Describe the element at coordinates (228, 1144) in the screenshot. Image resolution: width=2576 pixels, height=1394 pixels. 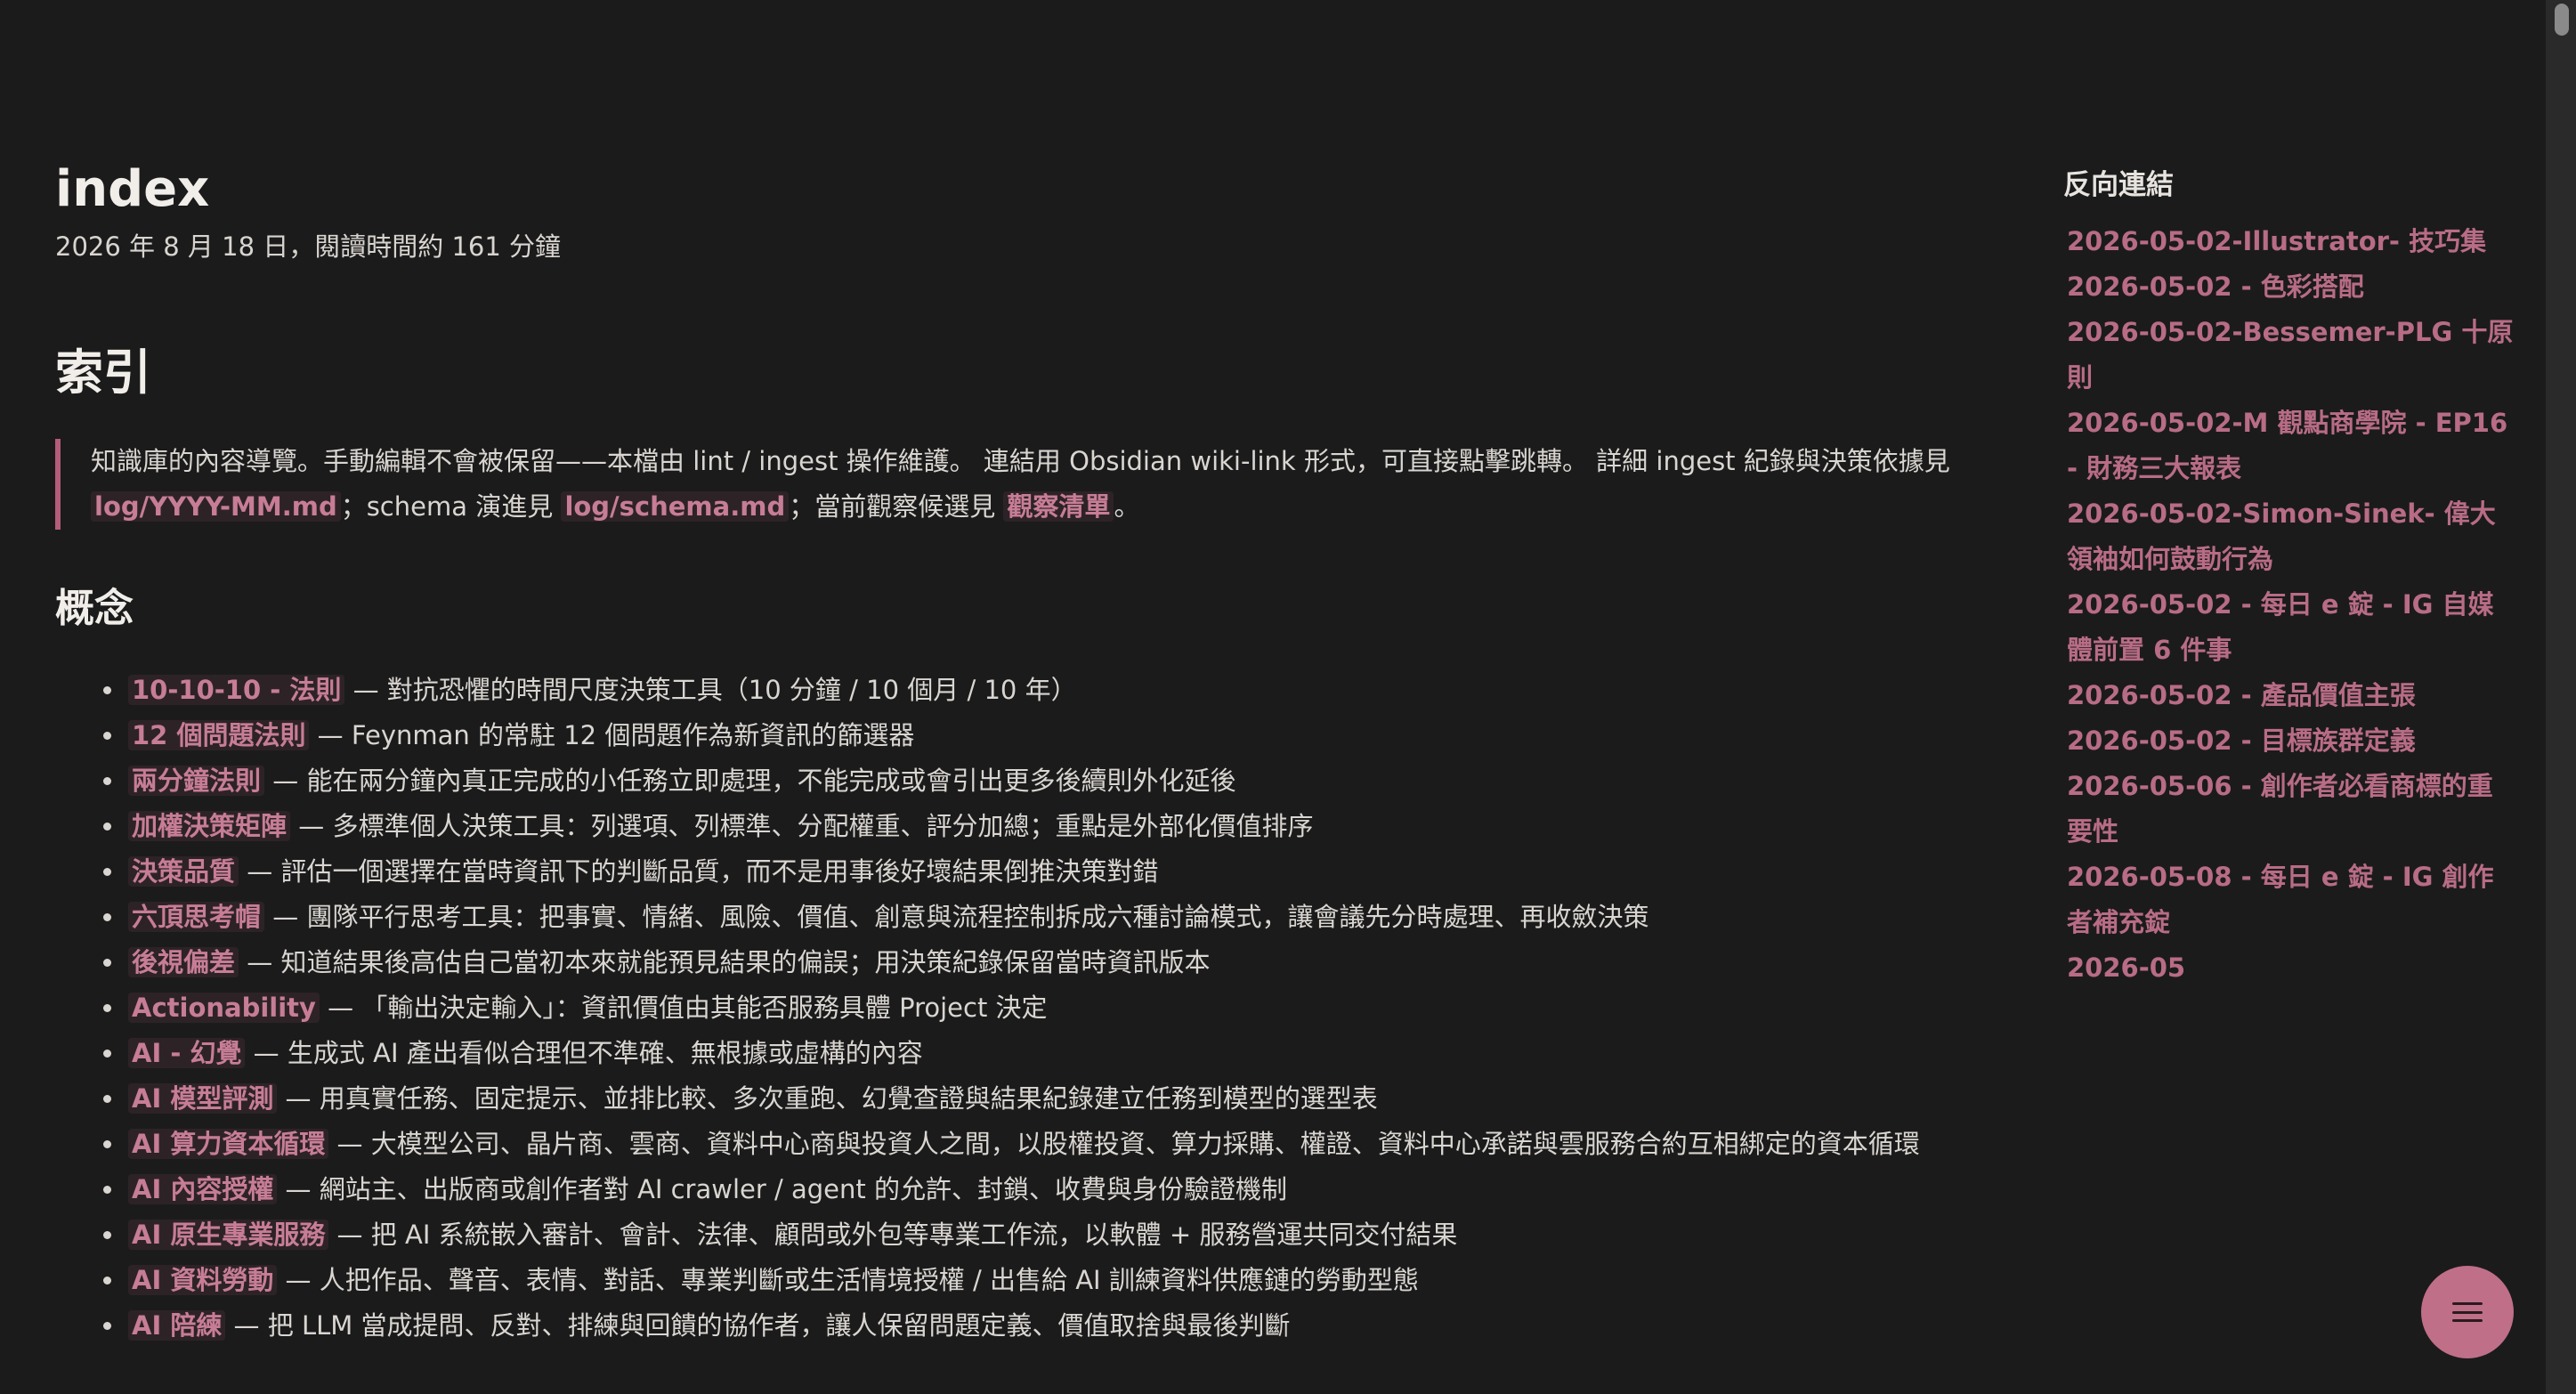
I see `concept-link: AI 算力資本循環` at that location.